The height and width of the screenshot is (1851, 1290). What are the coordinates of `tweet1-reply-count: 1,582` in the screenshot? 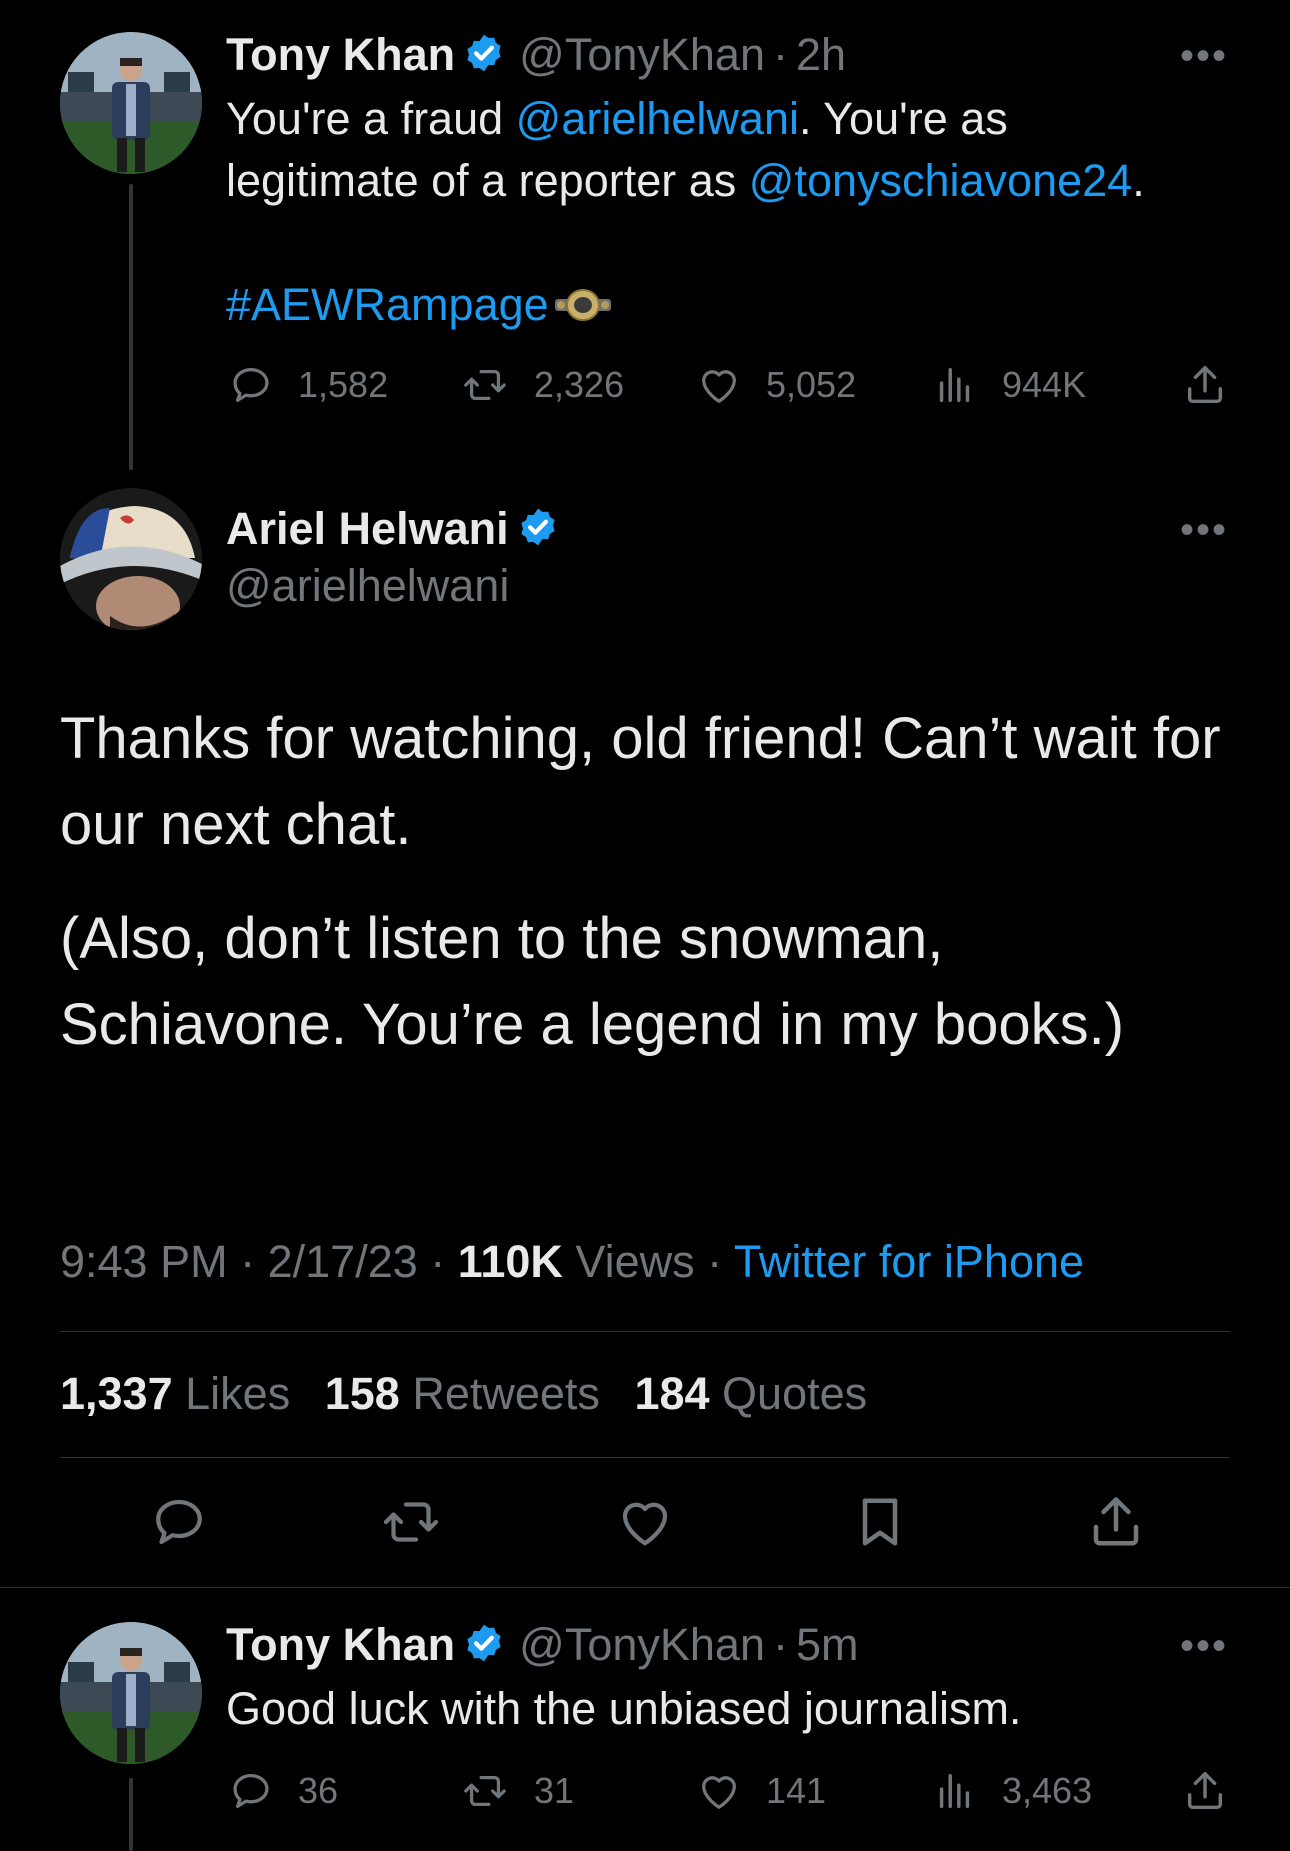 It's located at (343, 384).